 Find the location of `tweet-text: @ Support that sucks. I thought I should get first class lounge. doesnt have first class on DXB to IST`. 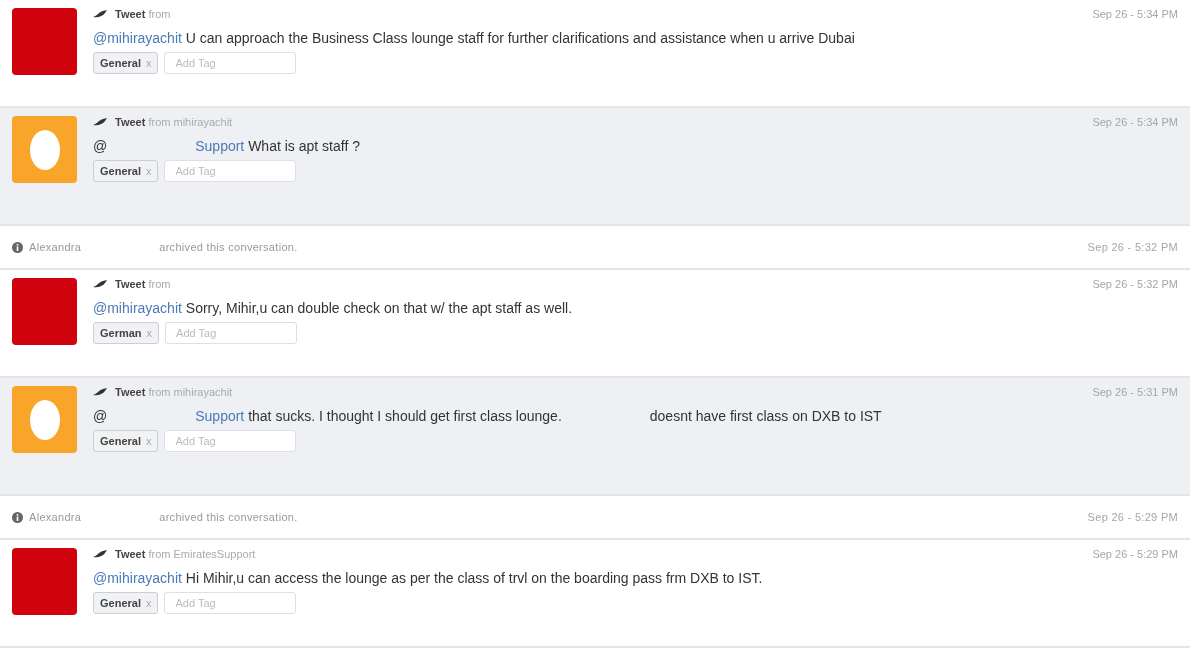

tweet-text: @ Support that sucks. I thought I should get first class lounge. doesnt have first class on DXB to IST is located at coordinates (488, 416).